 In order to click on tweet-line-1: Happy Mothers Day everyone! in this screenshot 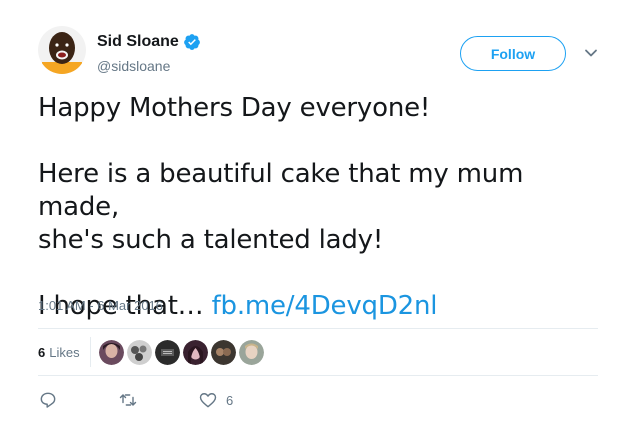, I will do `click(234, 108)`.